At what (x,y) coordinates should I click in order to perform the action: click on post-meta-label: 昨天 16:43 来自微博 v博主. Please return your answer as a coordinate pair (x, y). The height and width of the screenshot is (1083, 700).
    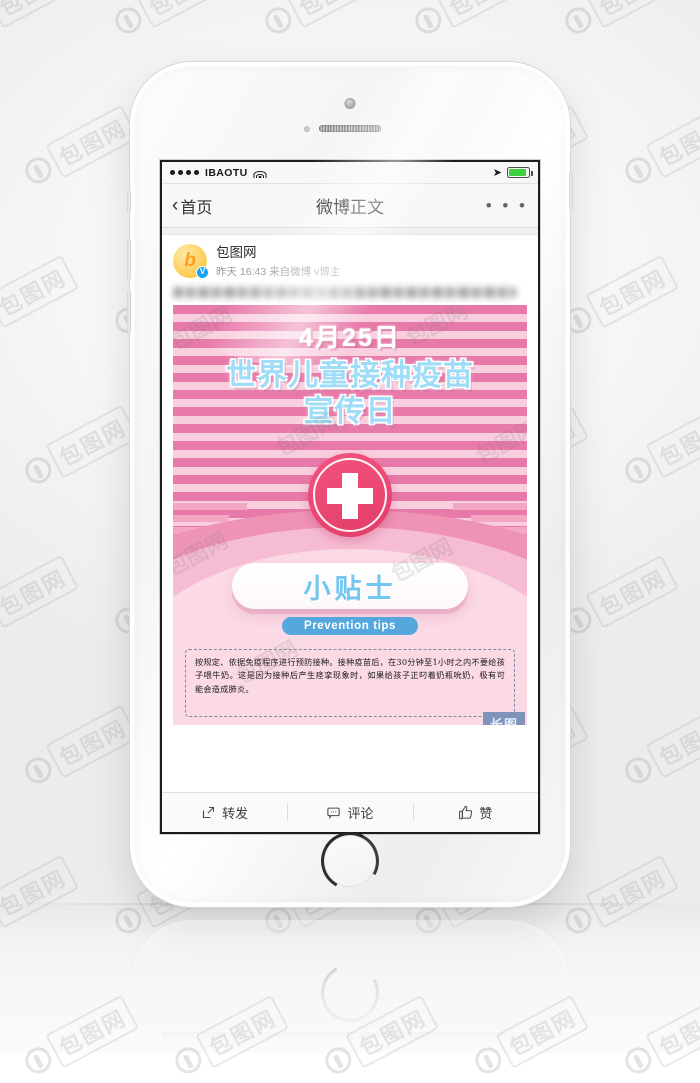
    Looking at the image, I should click on (278, 272).